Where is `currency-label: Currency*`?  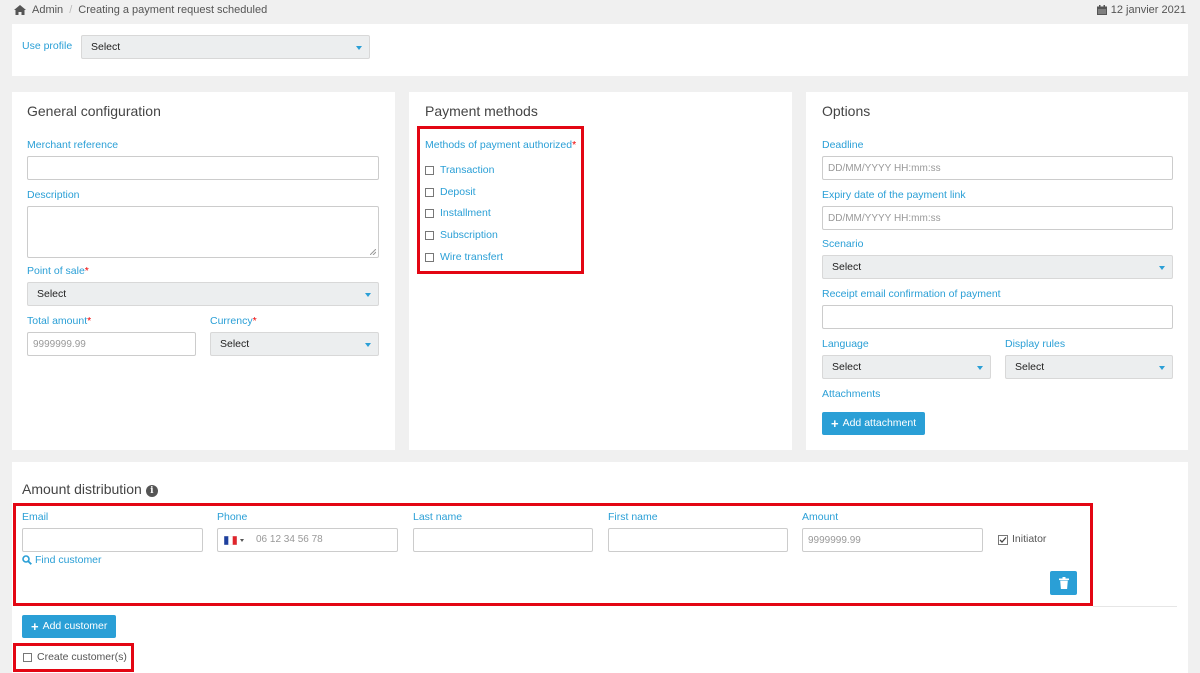
currency-label: Currency* is located at coordinates (233, 321).